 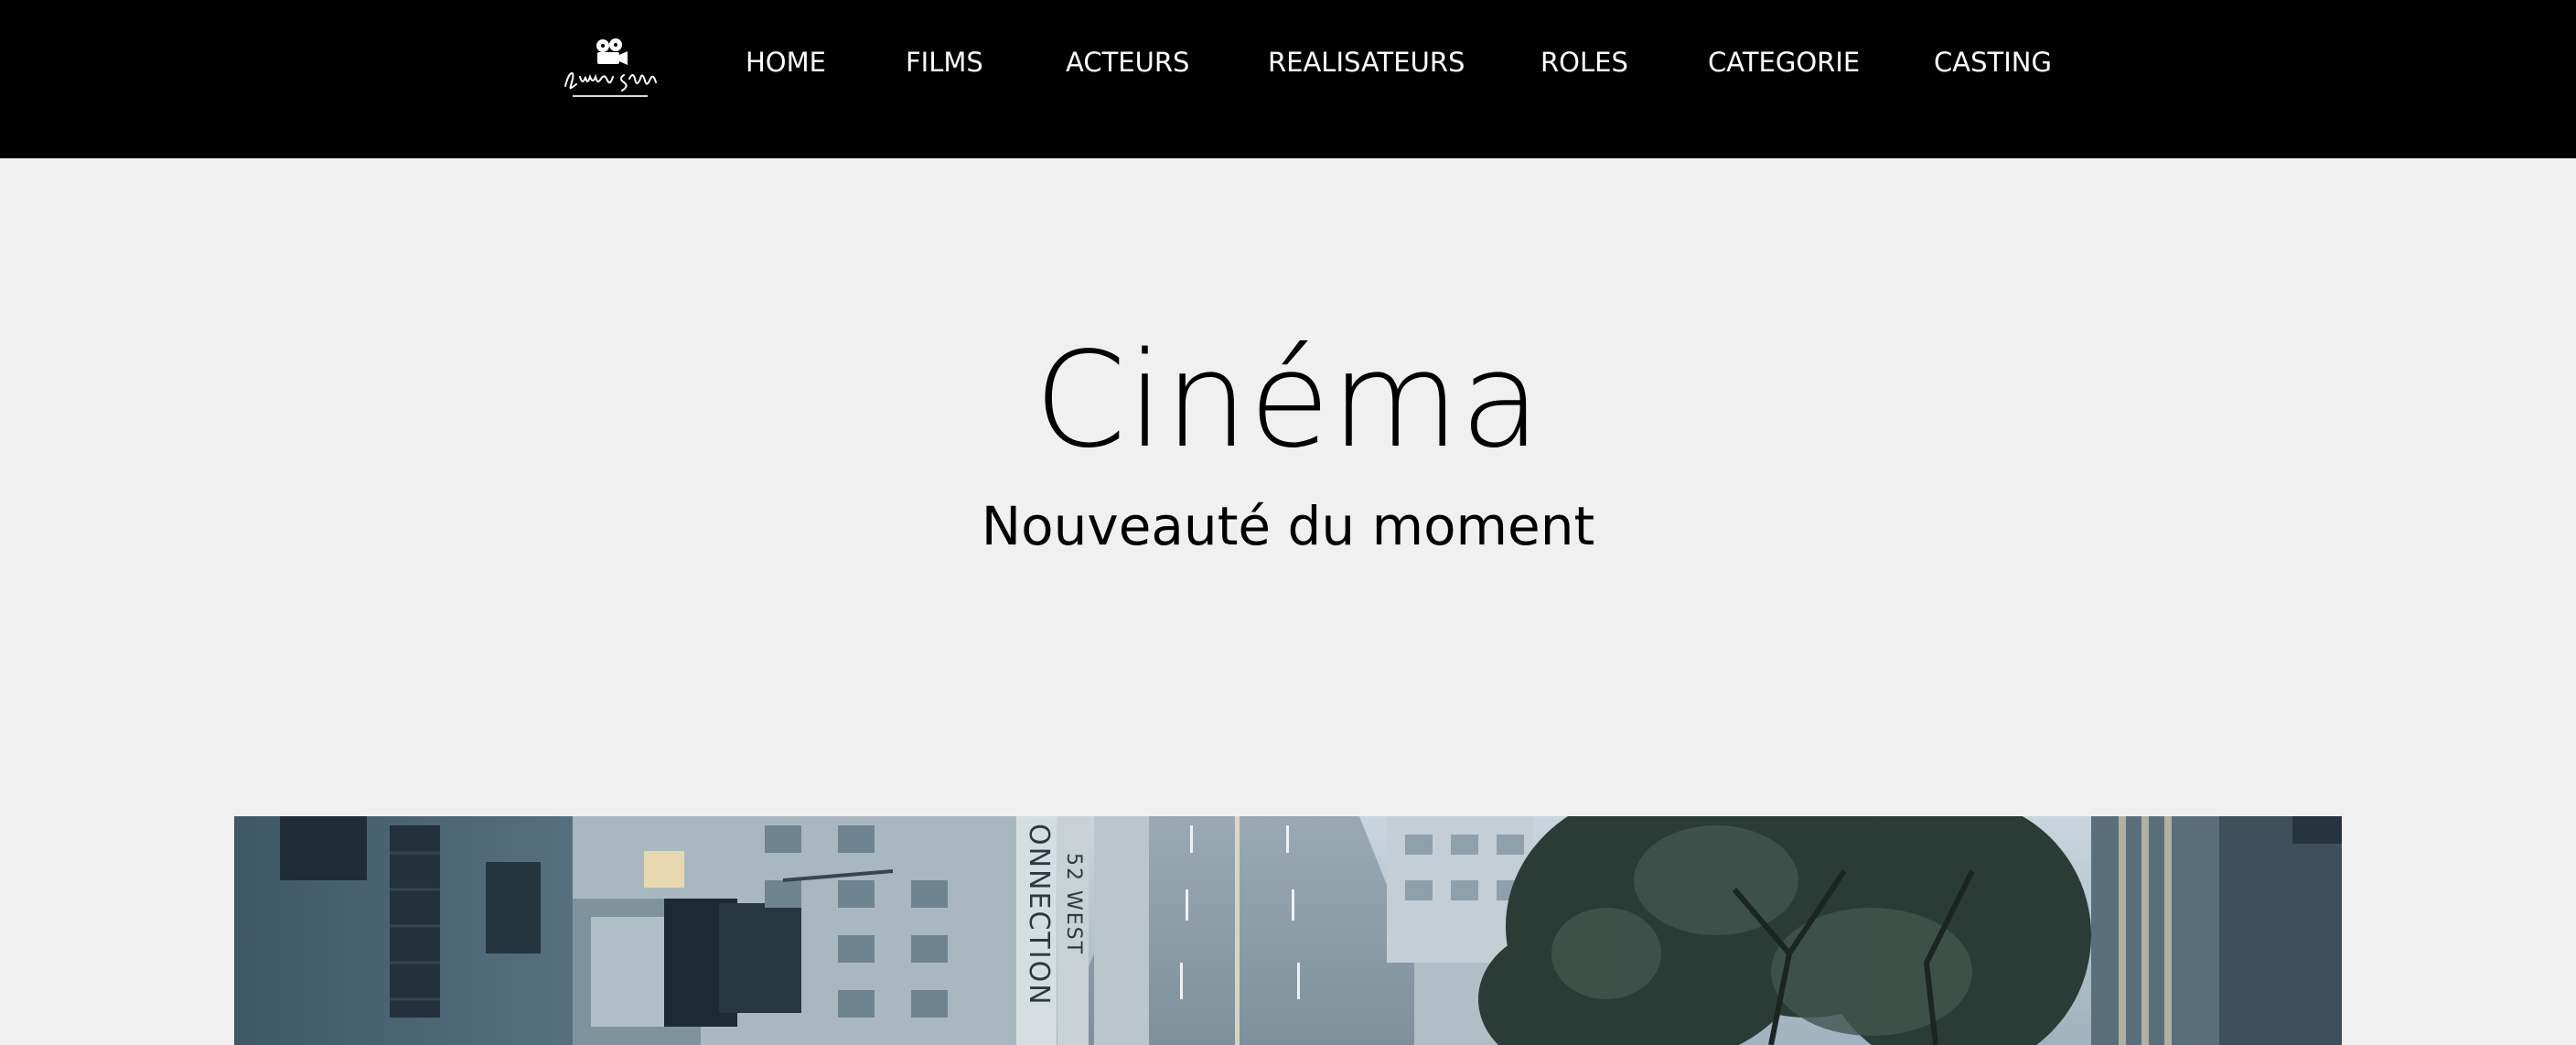 What do you see at coordinates (1073, 904) in the screenshot?
I see `theater-sign-small-text: 52 WEST` at bounding box center [1073, 904].